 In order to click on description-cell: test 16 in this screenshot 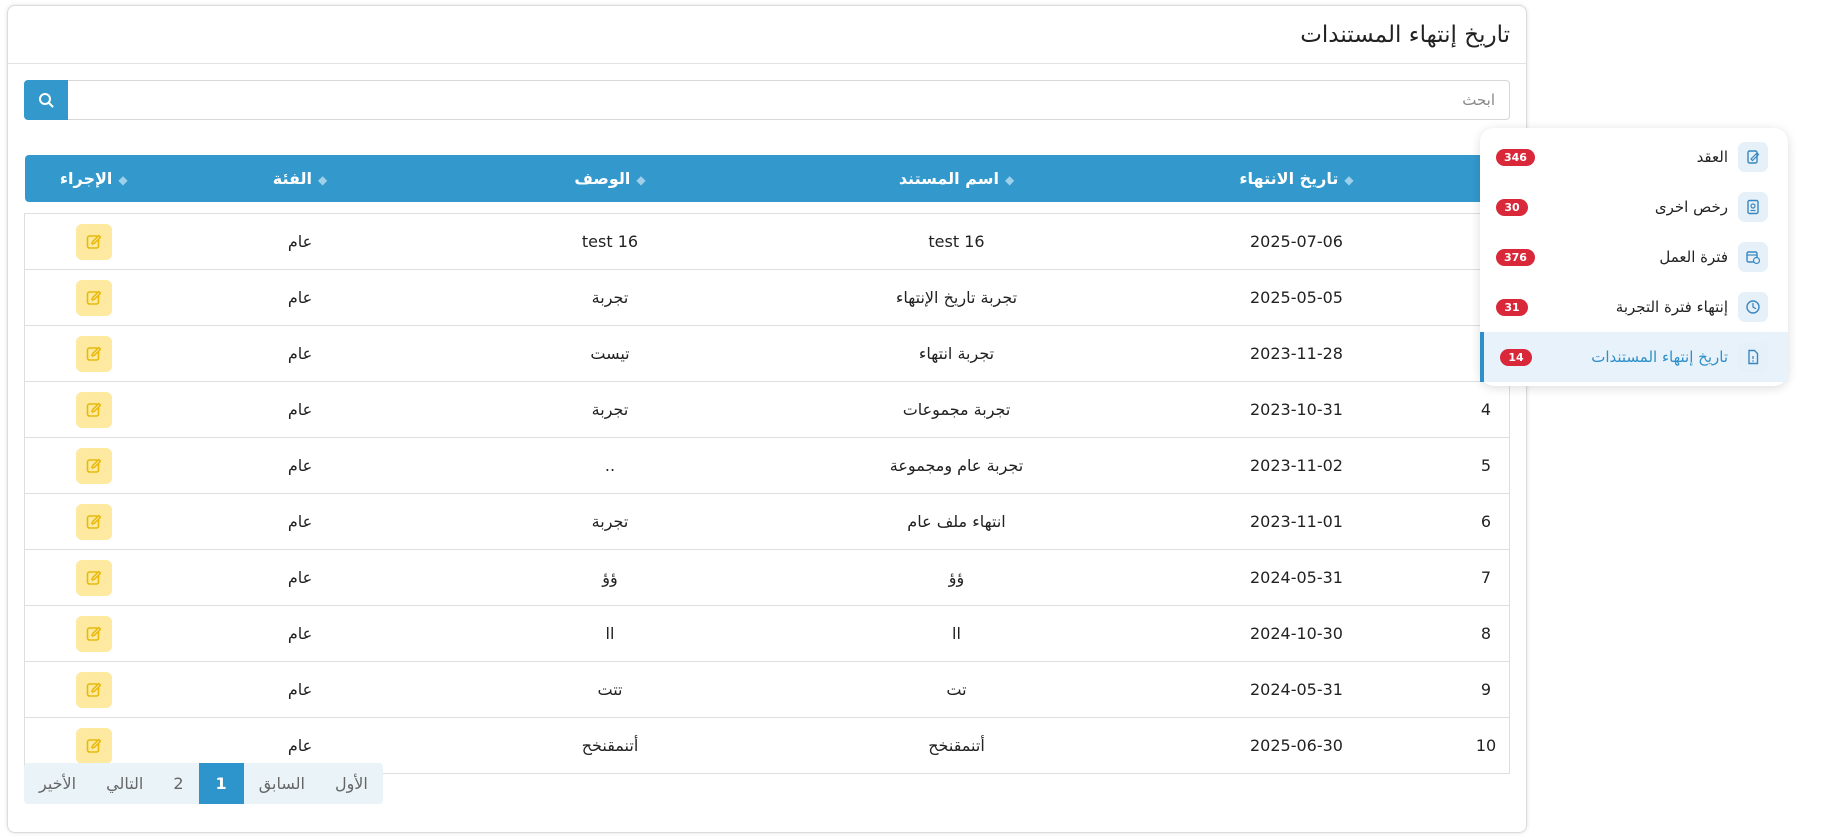, I will do `click(610, 241)`.